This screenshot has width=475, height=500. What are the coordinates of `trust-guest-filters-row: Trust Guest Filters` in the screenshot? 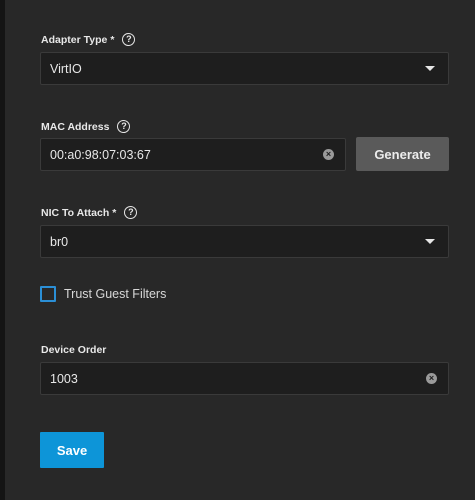 It's located at (103, 294).